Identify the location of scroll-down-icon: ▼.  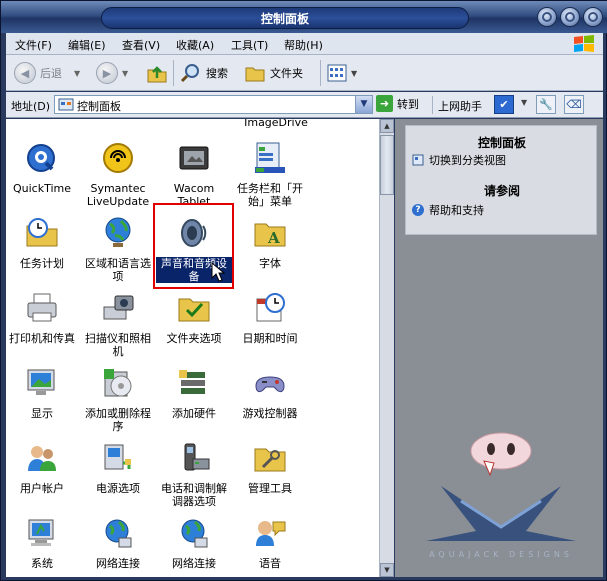
(387, 570).